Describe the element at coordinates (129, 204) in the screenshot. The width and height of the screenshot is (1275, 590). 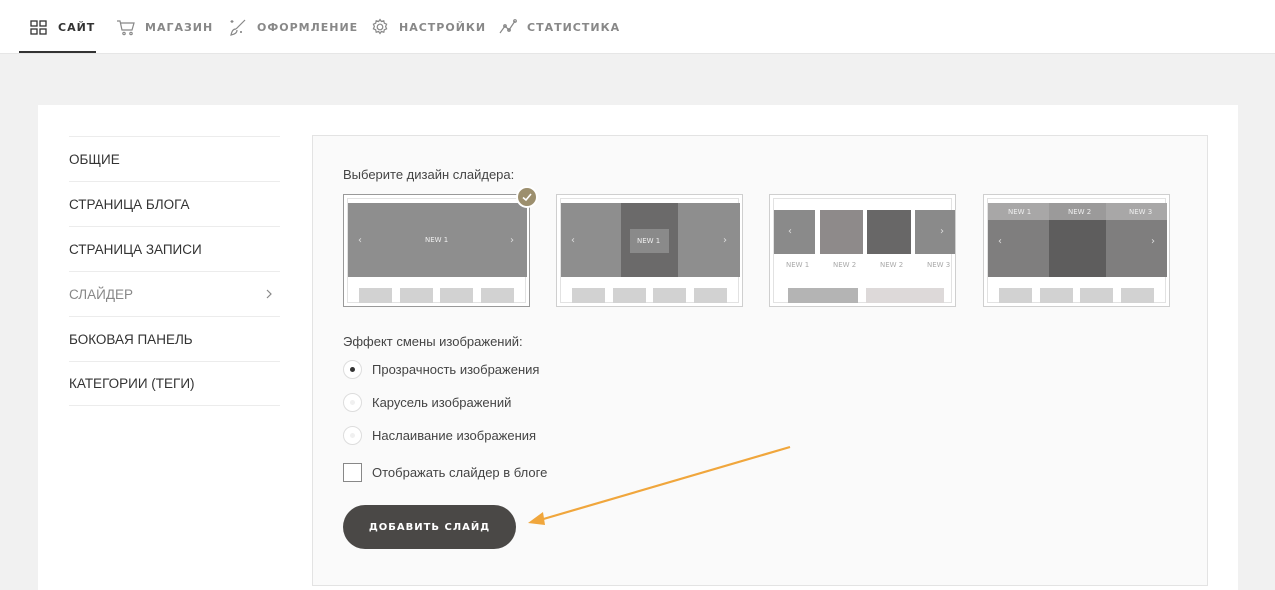
I see `sidebar-item-label: СТРАНИЦА БЛОГА` at that location.